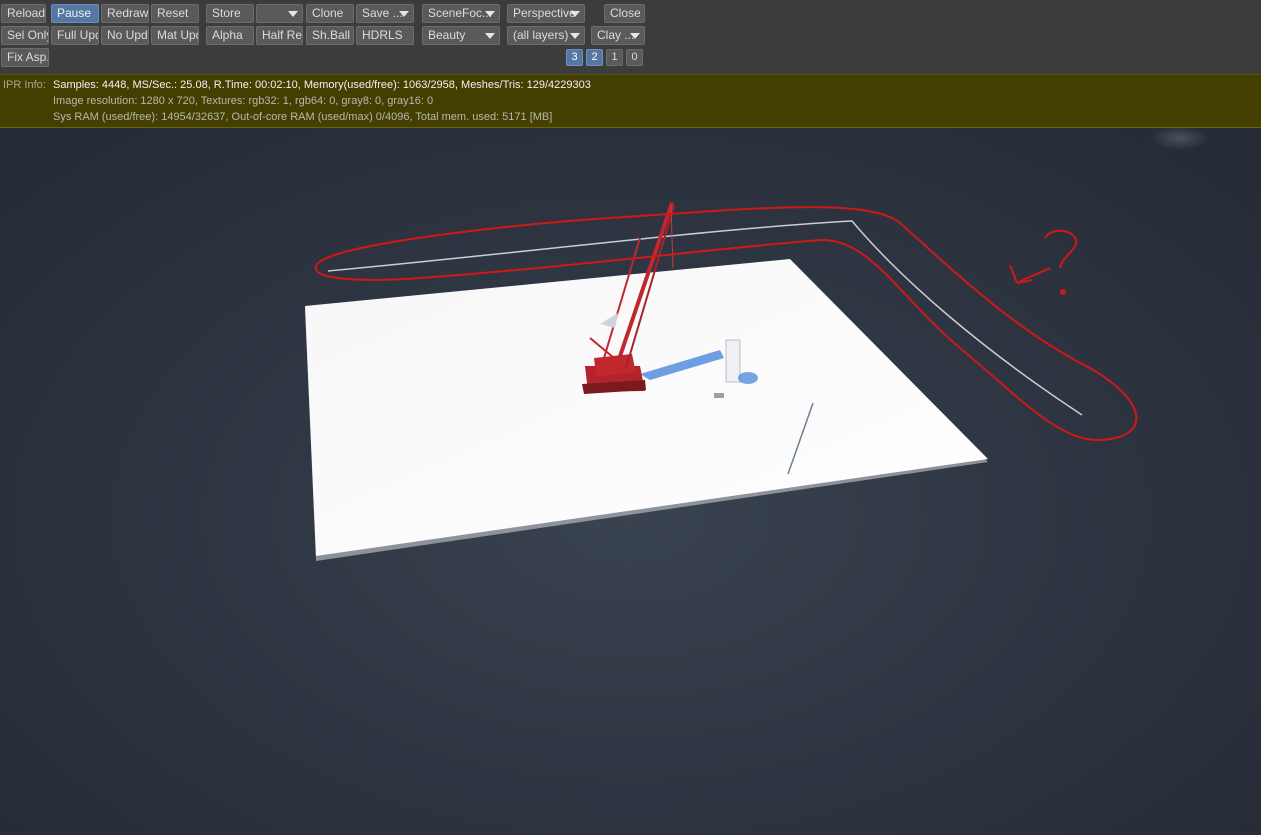 This screenshot has height=835, width=1261. Describe the element at coordinates (634, 57) in the screenshot. I see `page-button-0: 0` at that location.